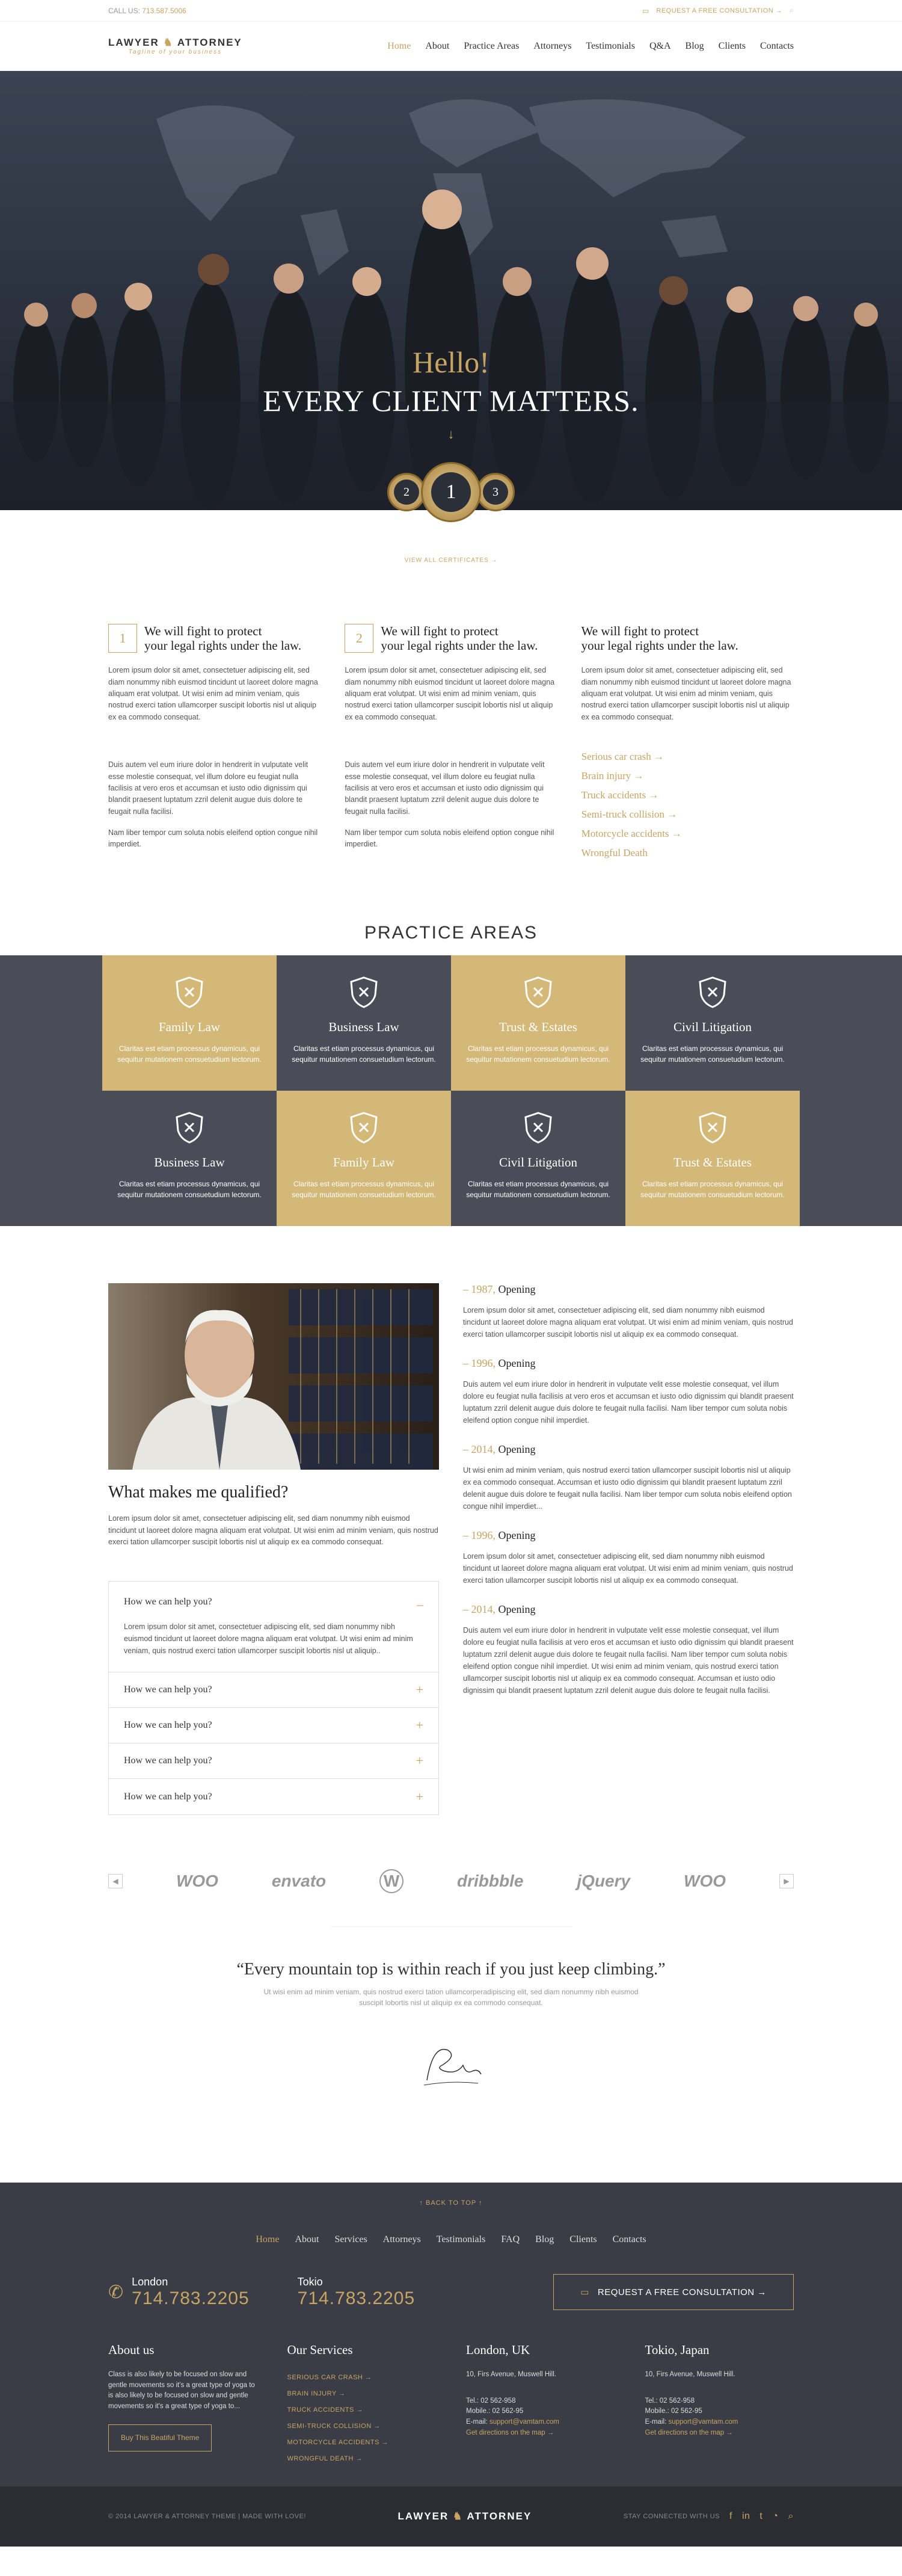 Image resolution: width=902 pixels, height=2576 pixels. I want to click on nav-practice-areas: Practice Areas, so click(492, 46).